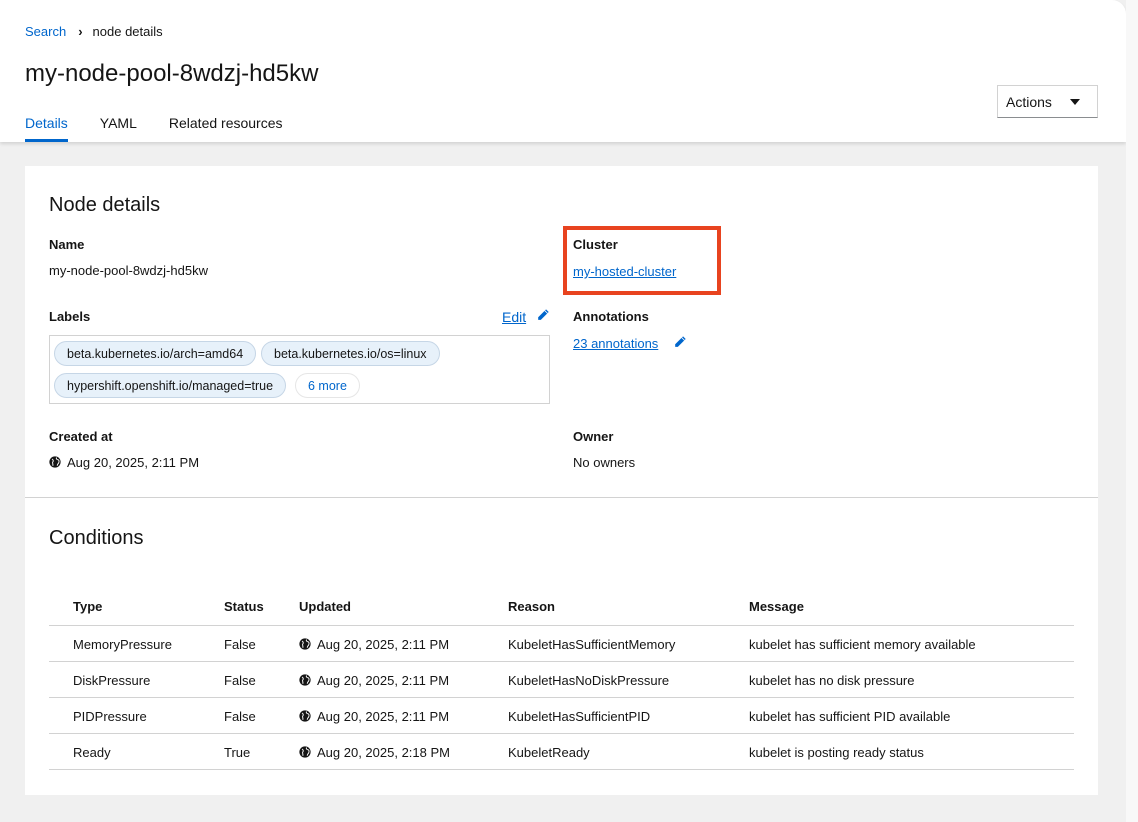 Image resolution: width=1138 pixels, height=822 pixels. Describe the element at coordinates (325, 606) in the screenshot. I see `column-header: Updated` at that location.